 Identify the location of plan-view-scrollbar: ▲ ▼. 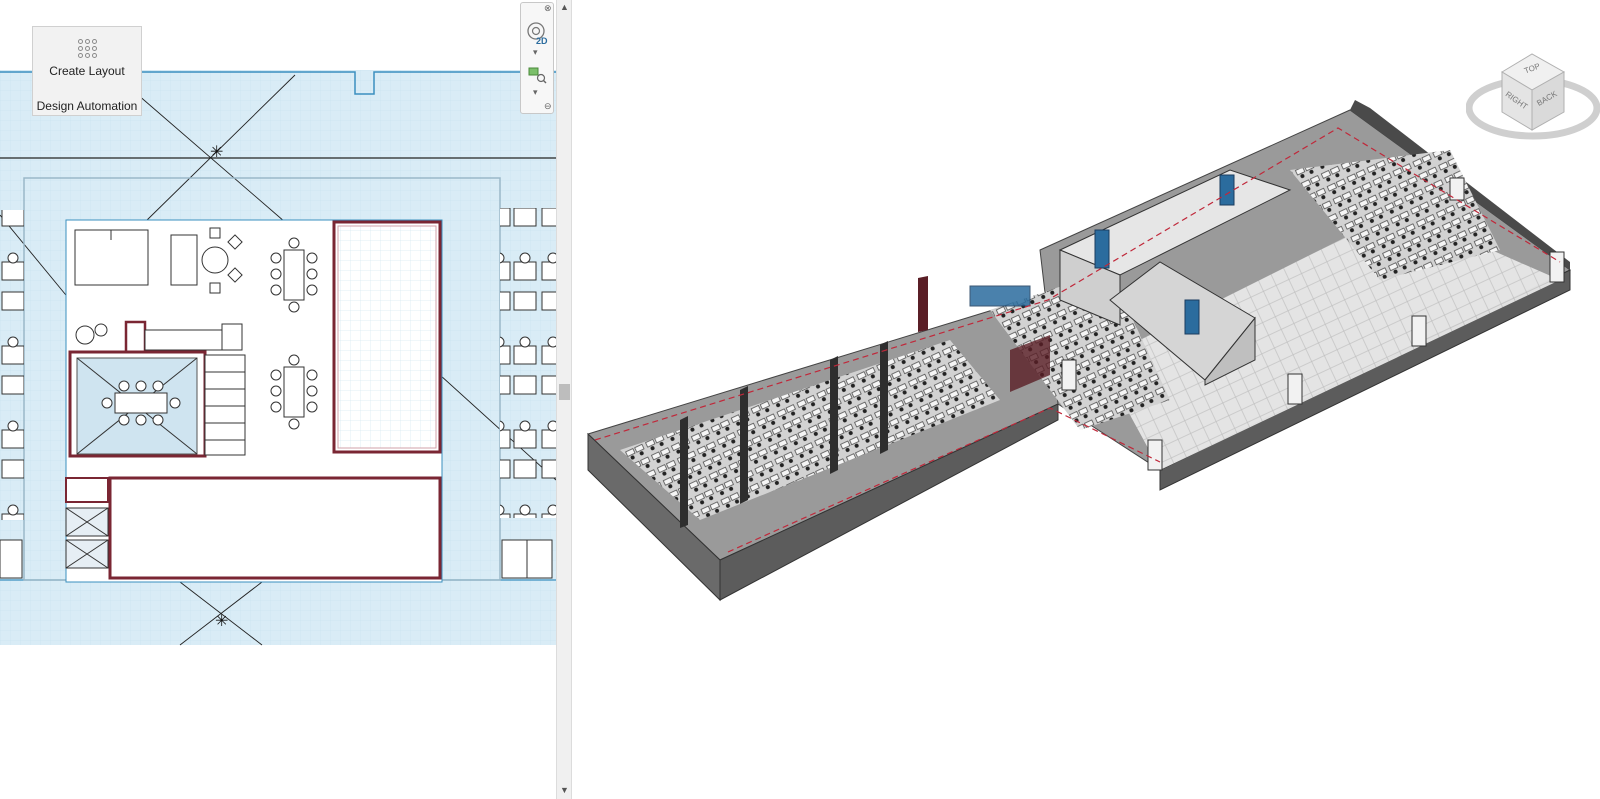
(564, 399).